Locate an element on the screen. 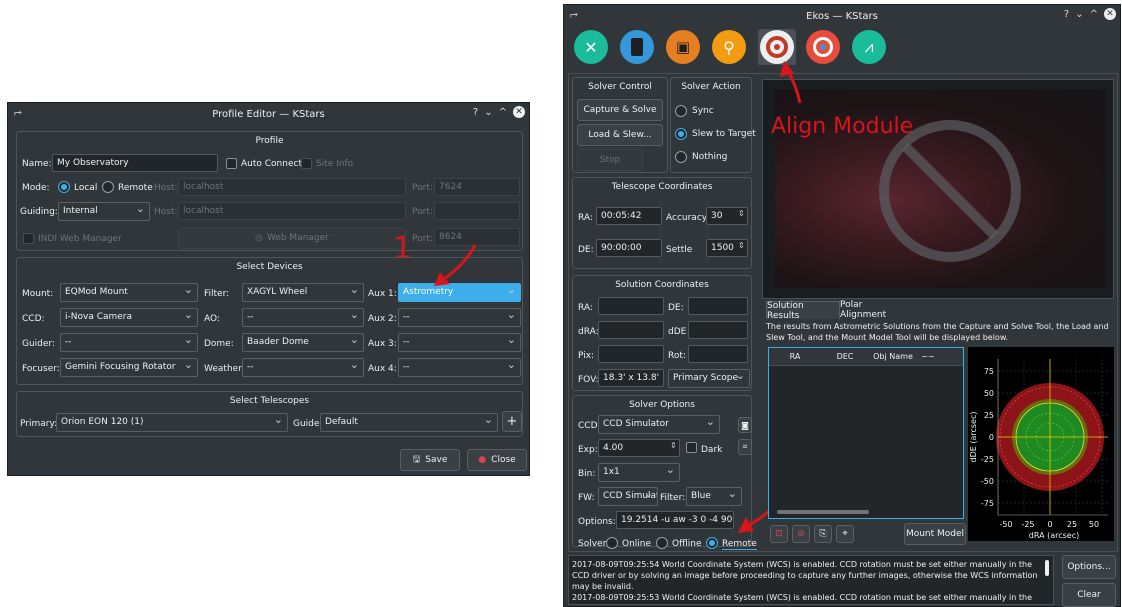  fov-field: 18.3' x 13.8' is located at coordinates (631, 378).